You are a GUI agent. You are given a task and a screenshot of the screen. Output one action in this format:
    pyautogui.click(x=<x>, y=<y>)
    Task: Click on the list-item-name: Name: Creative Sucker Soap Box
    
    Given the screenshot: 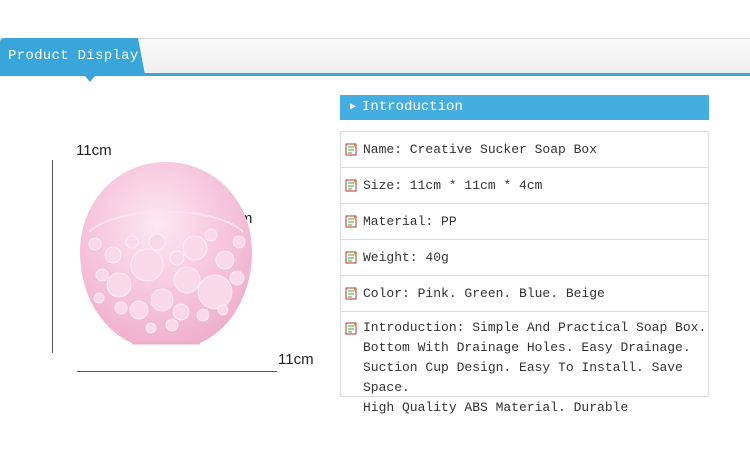 What is the action you would take?
    pyautogui.click(x=524, y=150)
    